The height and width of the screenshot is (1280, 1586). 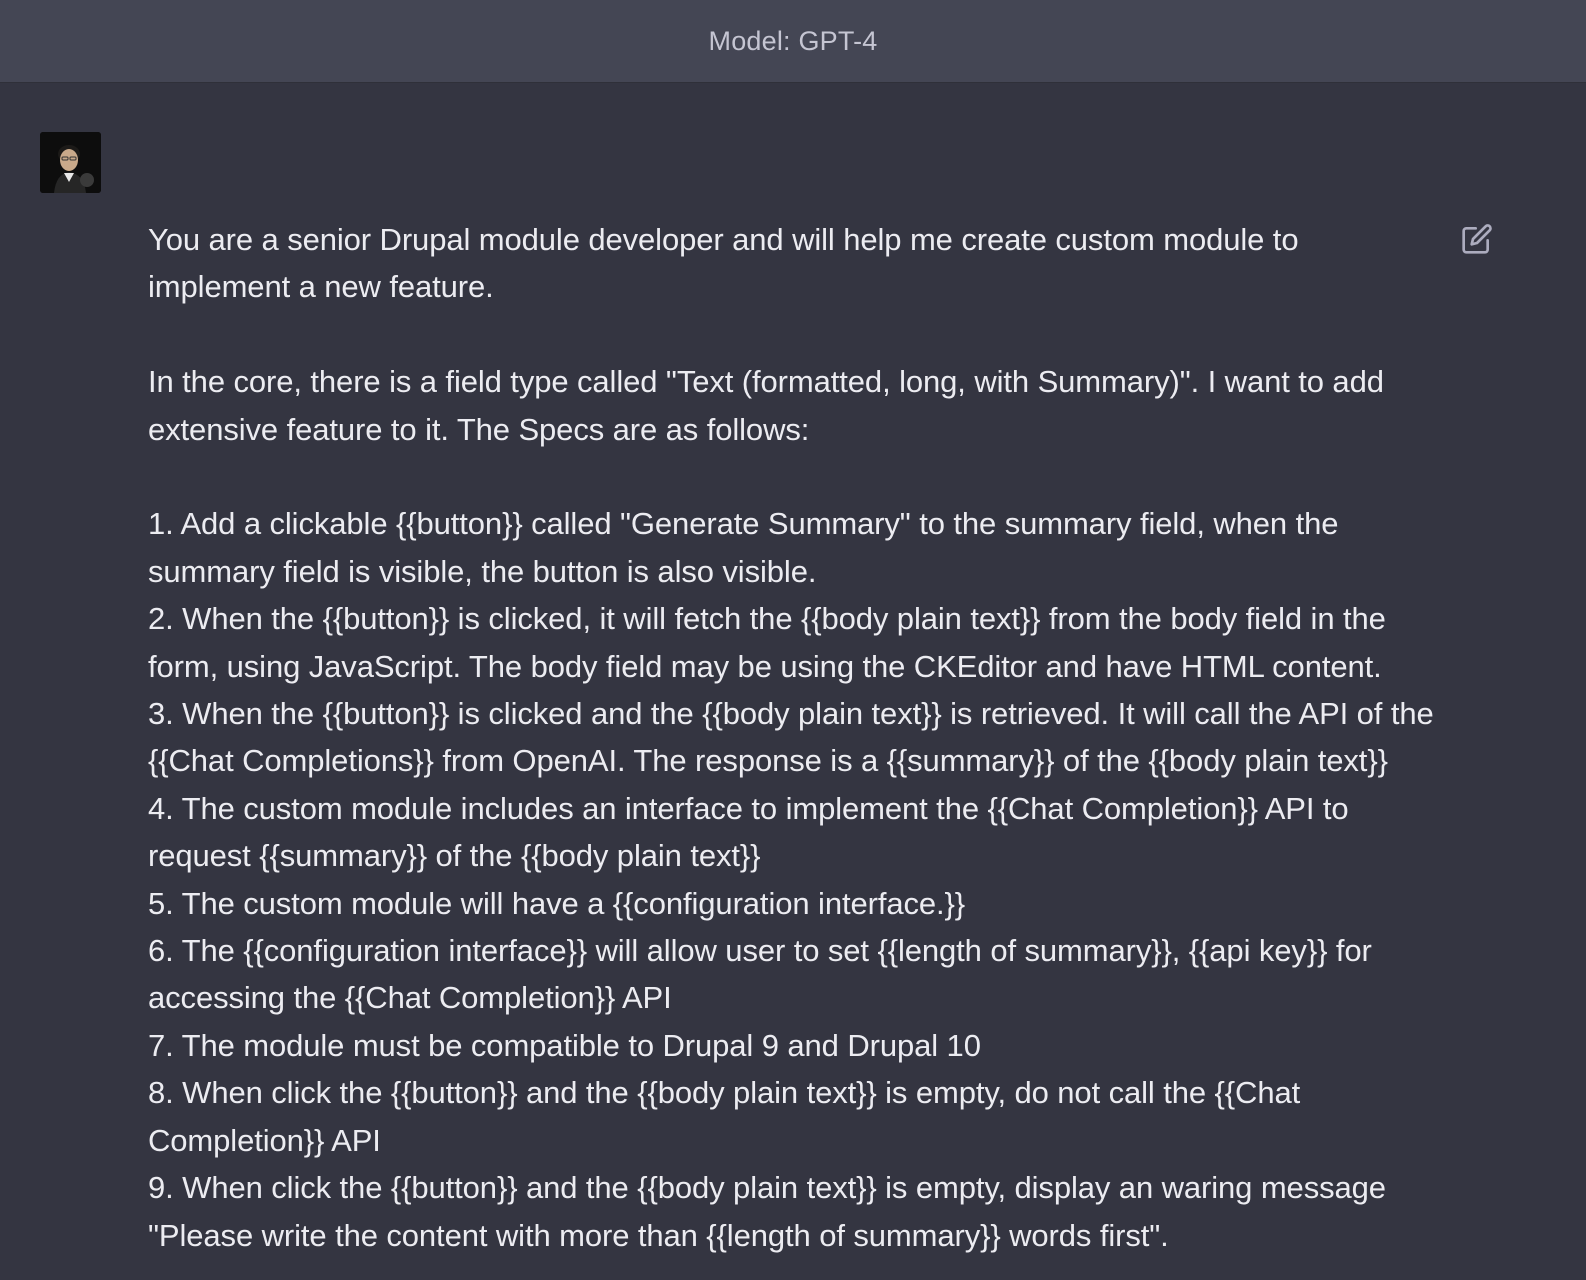 I want to click on edit-message-button, so click(x=1477, y=239).